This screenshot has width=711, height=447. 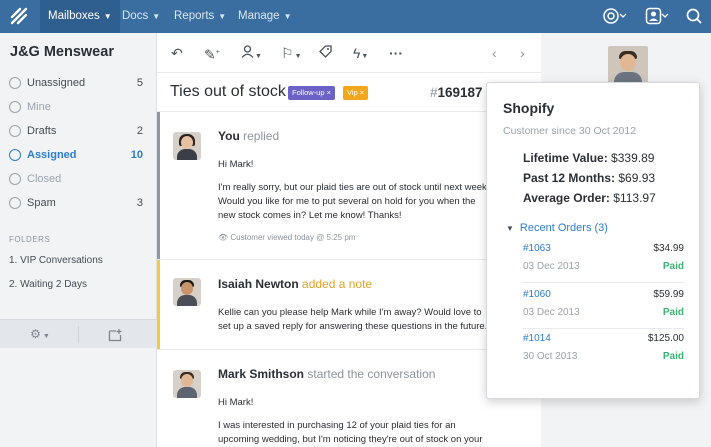 What do you see at coordinates (177, 53) in the screenshot?
I see `reply-icon: ↶` at bounding box center [177, 53].